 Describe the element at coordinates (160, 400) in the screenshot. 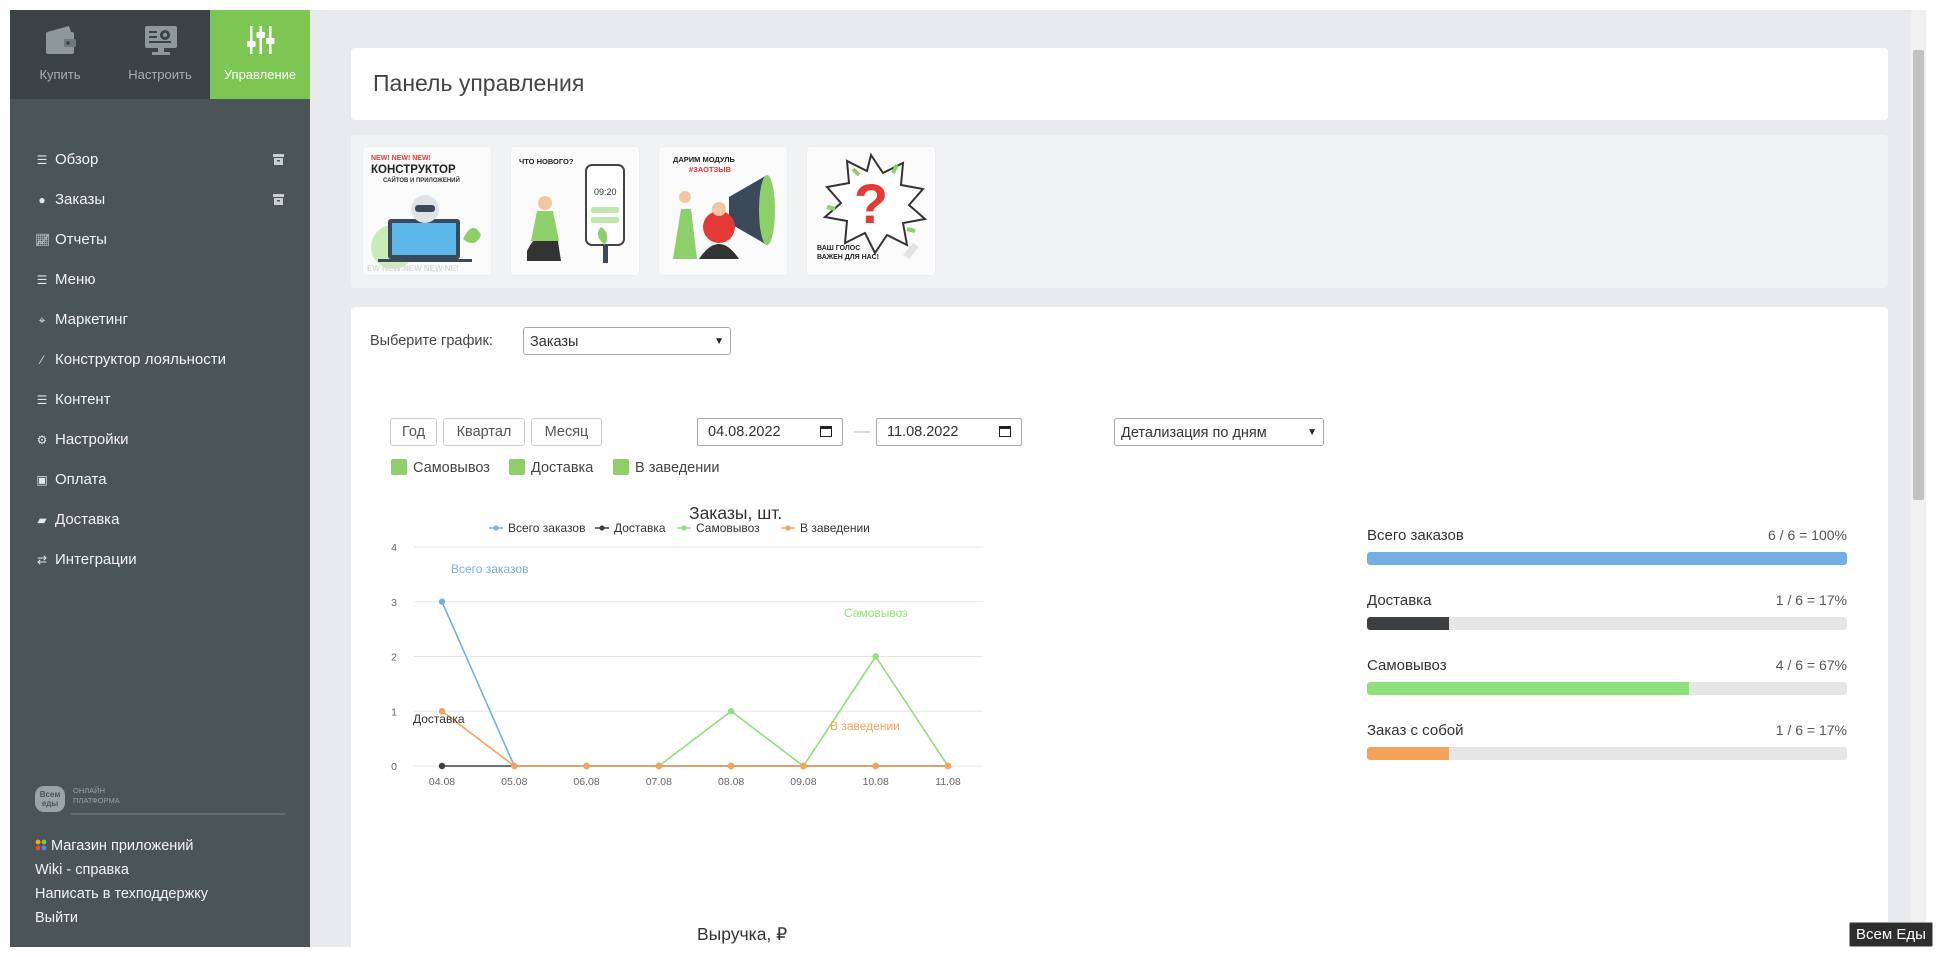

I see `sidebar-item-content: ☰ Контент` at that location.